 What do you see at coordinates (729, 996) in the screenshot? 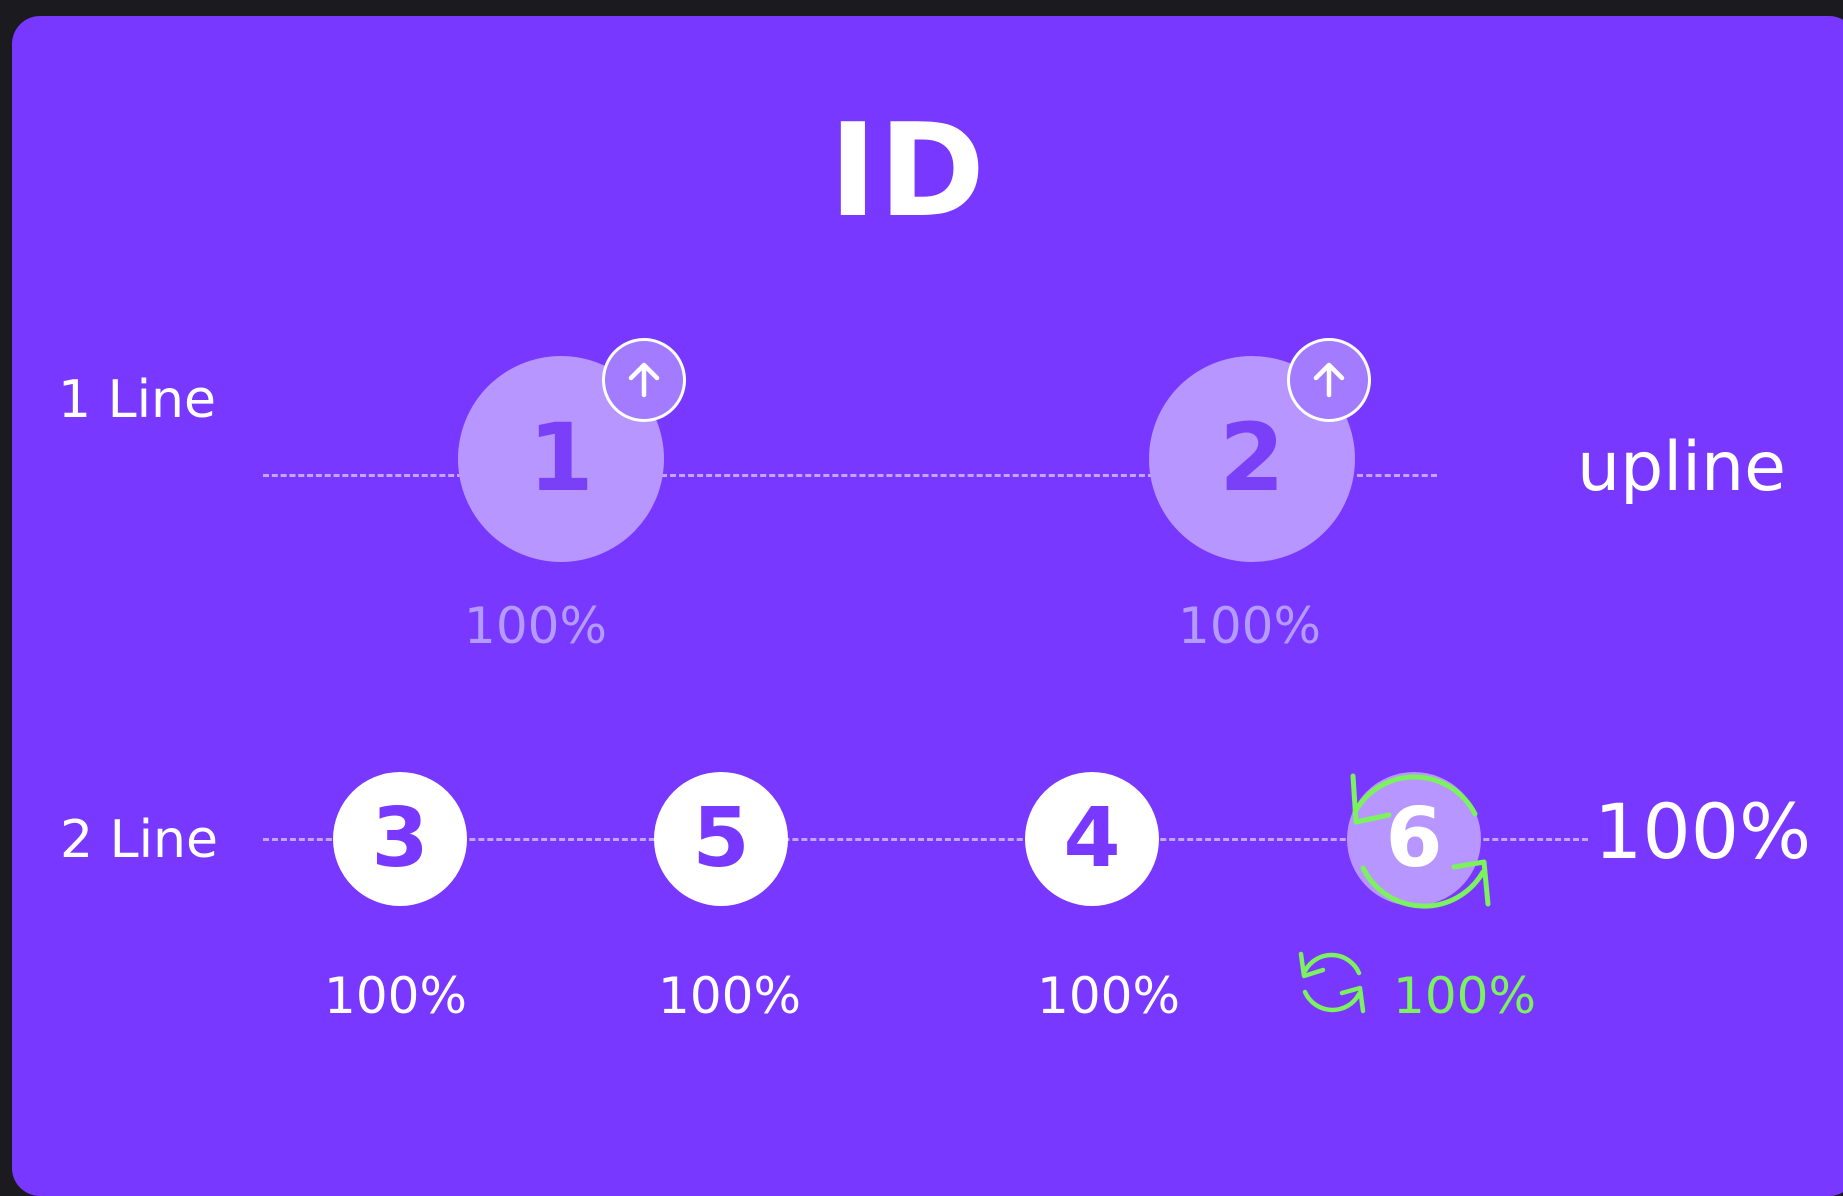
I see `node-5-percent: 100%` at bounding box center [729, 996].